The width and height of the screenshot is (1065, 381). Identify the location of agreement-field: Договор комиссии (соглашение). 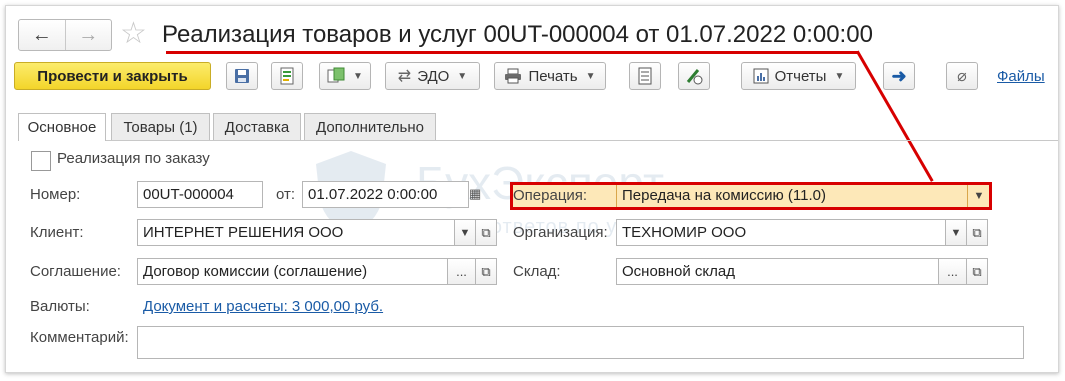
(292, 271).